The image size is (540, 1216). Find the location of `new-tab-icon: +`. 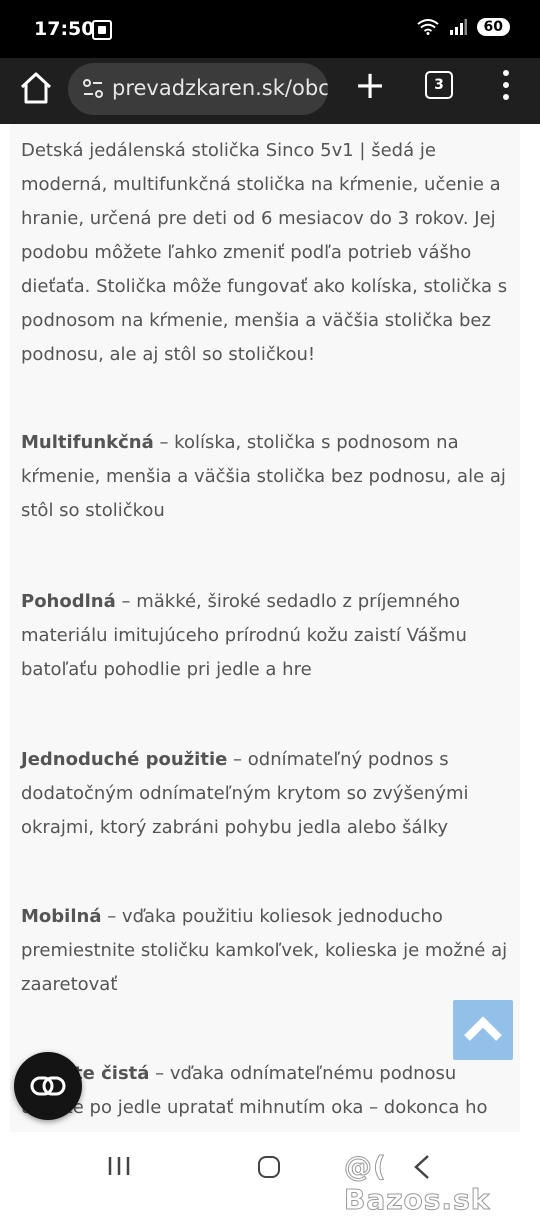

new-tab-icon: + is located at coordinates (370, 85).